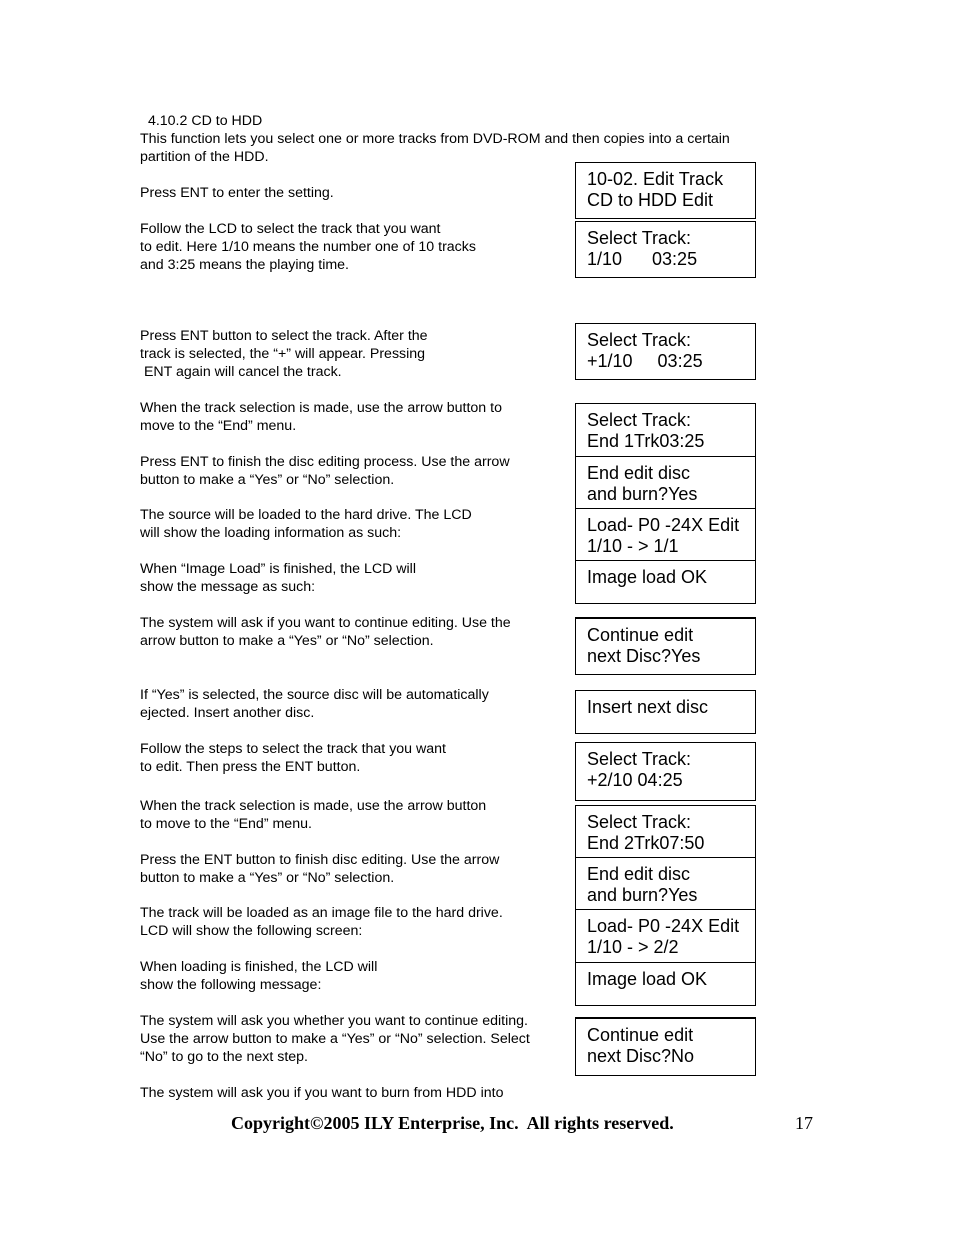 Image resolution: width=954 pixels, height=1235 pixels. Describe the element at coordinates (645, 350) in the screenshot. I see `lcd-cell: Select Track: +1/10 03:25` at that location.